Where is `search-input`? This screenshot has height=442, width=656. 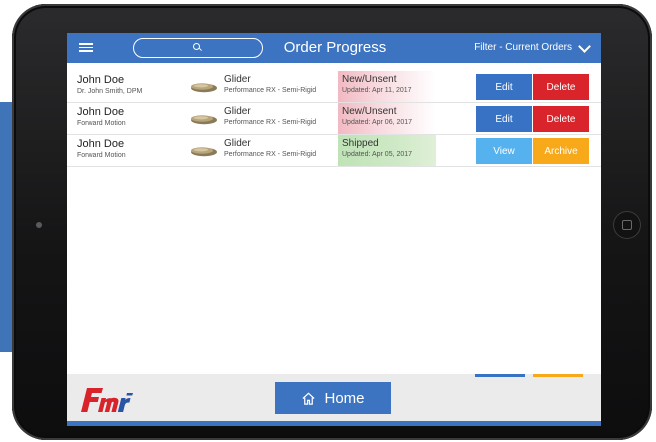
search-input is located at coordinates (165, 48).